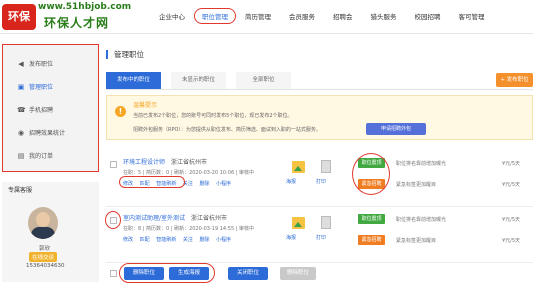 The image size is (533, 285). I want to click on job-title: 室内测试助理/室外测试 浙江省杭州市, so click(175, 217).